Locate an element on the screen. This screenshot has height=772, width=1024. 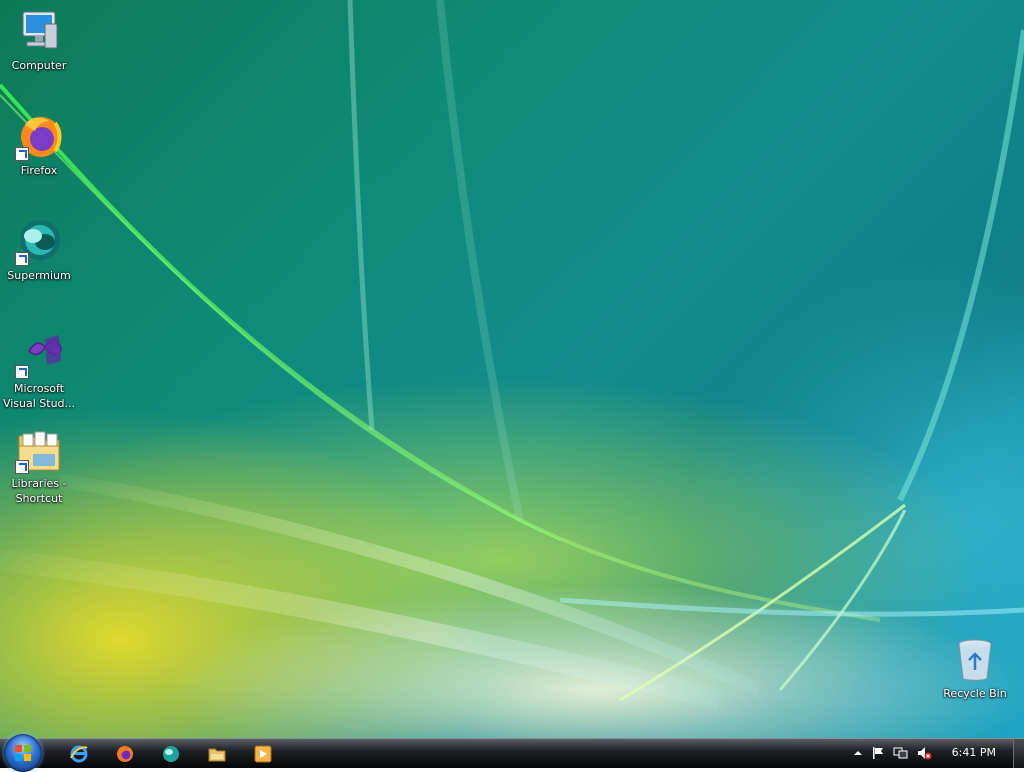
computer-icon is located at coordinates (39, 32).